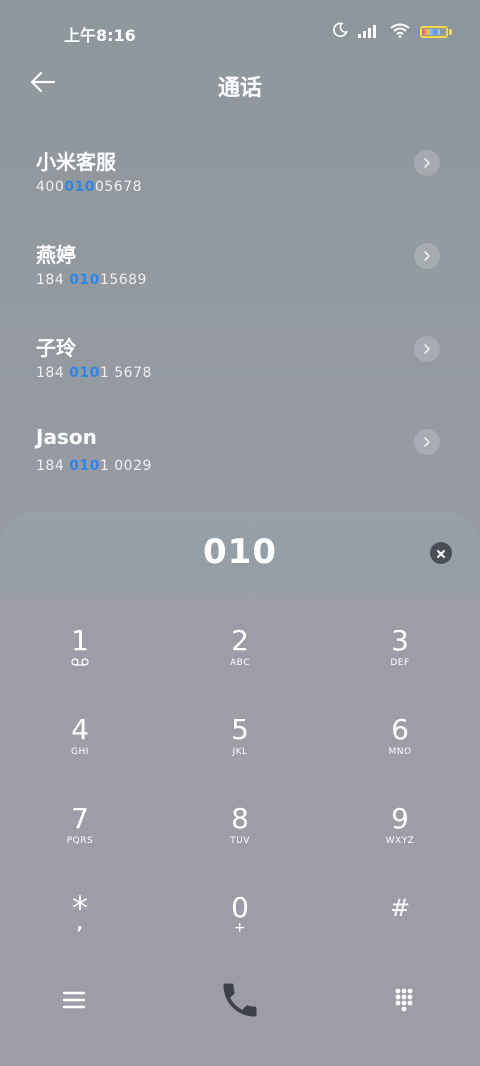  I want to click on contact-item: 小米客服 40001005678, so click(240, 176).